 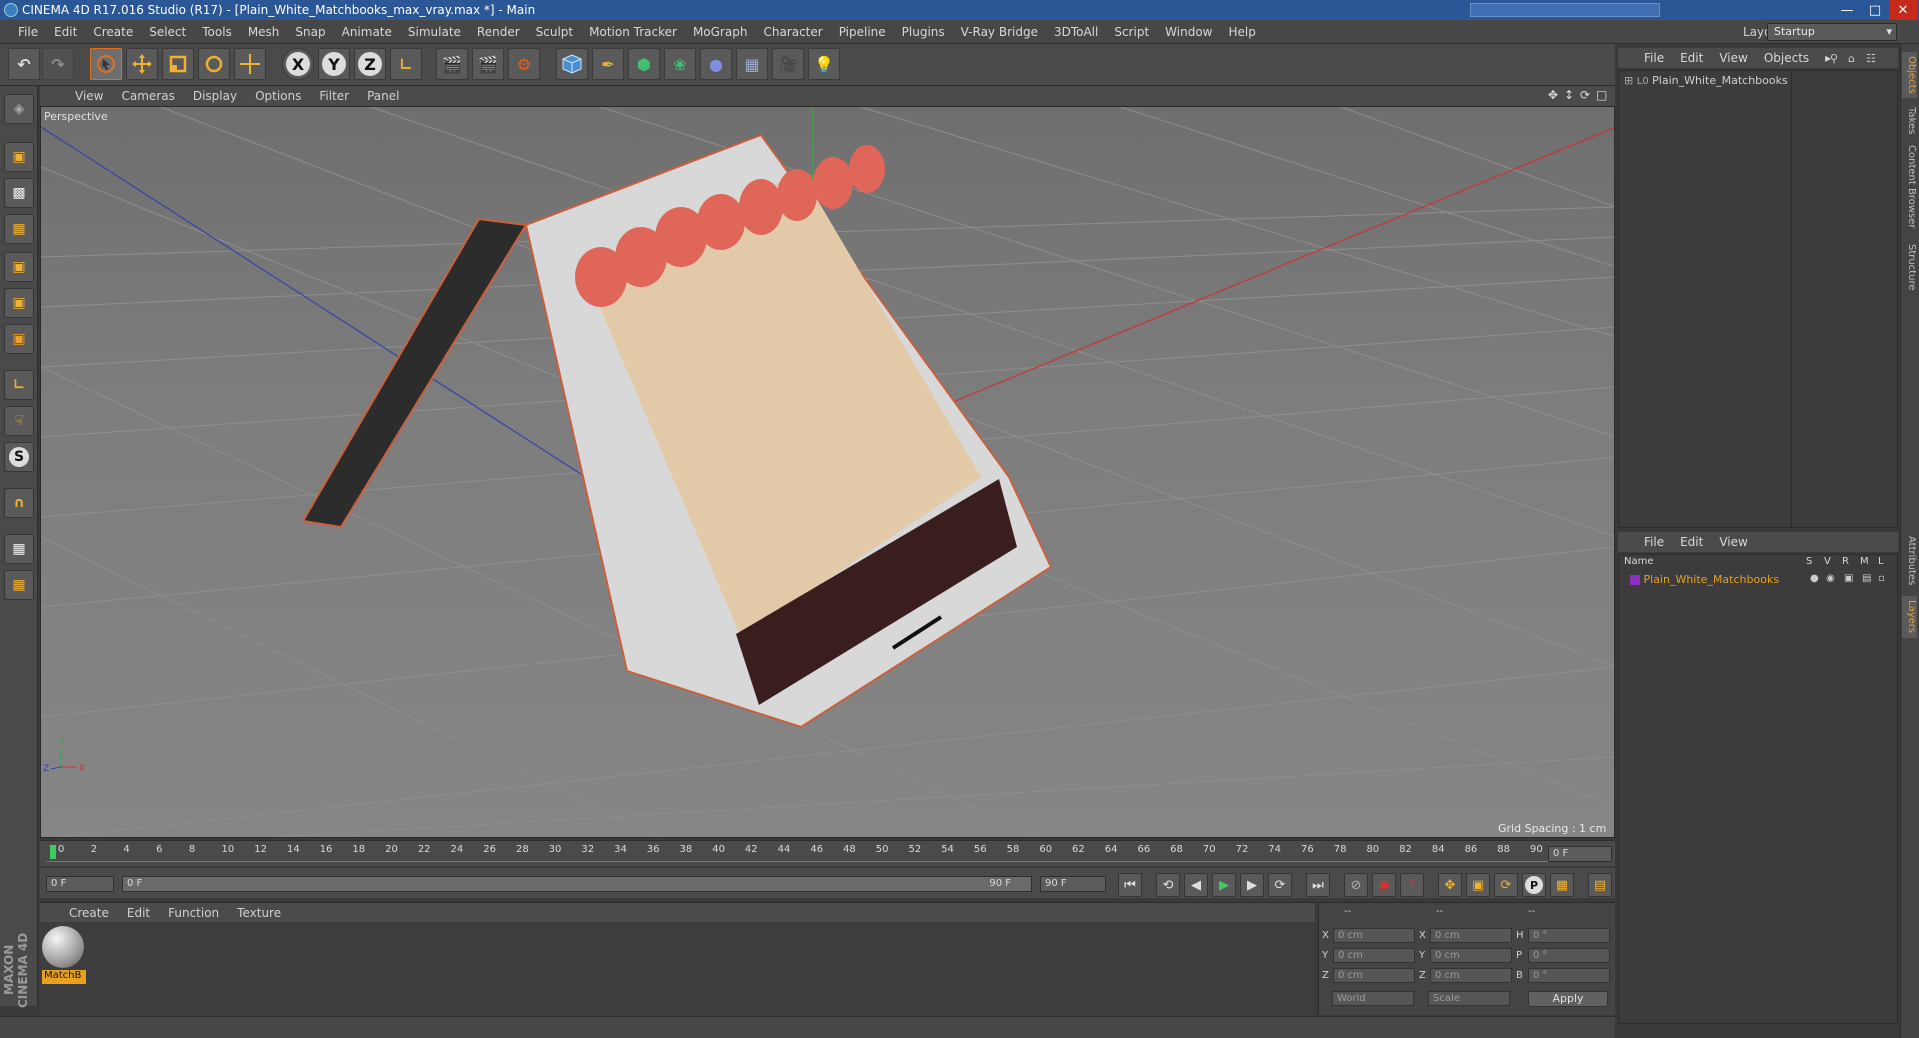 What do you see at coordinates (1471, 935) in the screenshot?
I see `coord-size-x-field: 0 cm` at bounding box center [1471, 935].